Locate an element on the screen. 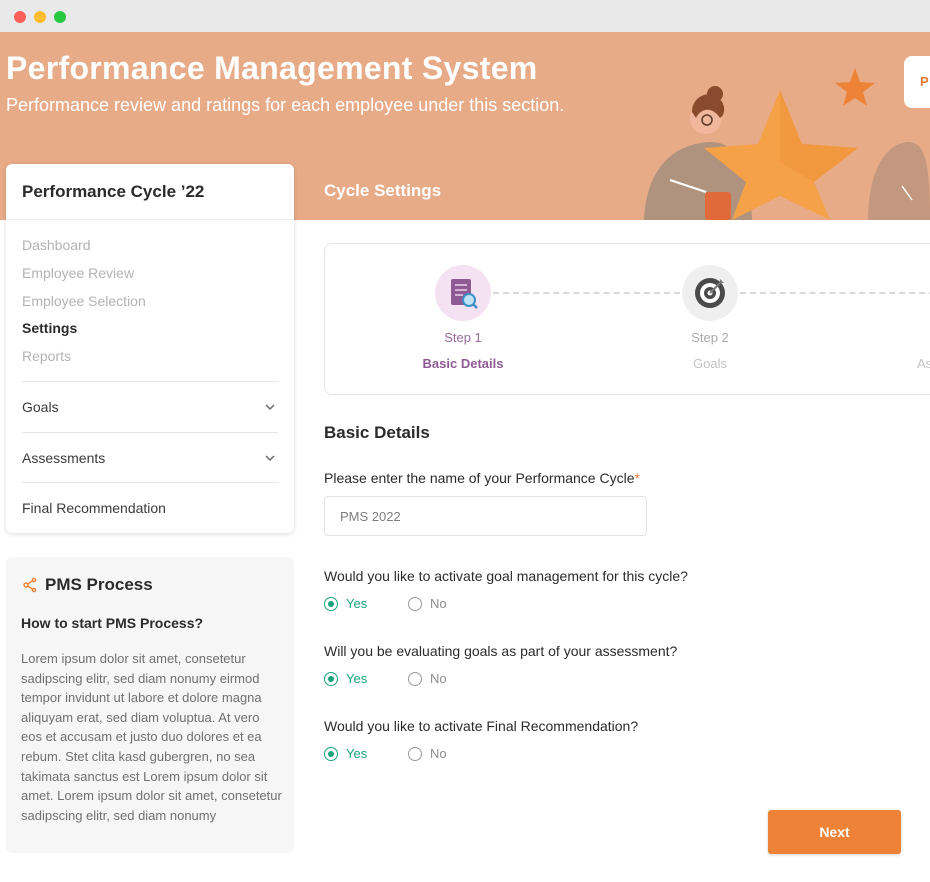  accordion-assessments: Assessments is located at coordinates (150, 458).